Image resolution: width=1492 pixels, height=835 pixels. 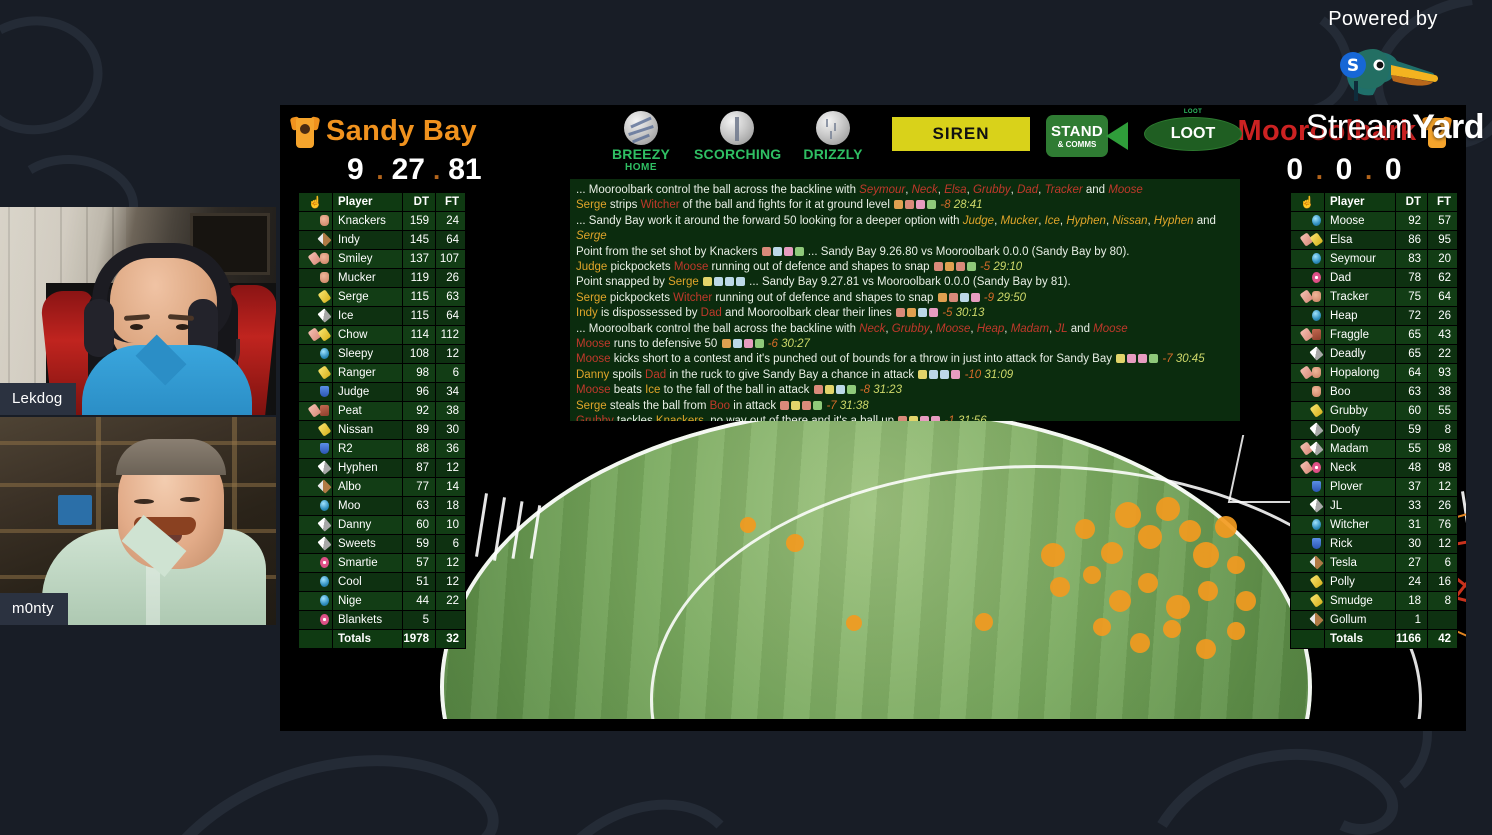 I want to click on table-row: Fraggle 65 43, so click(x=1374, y=335).